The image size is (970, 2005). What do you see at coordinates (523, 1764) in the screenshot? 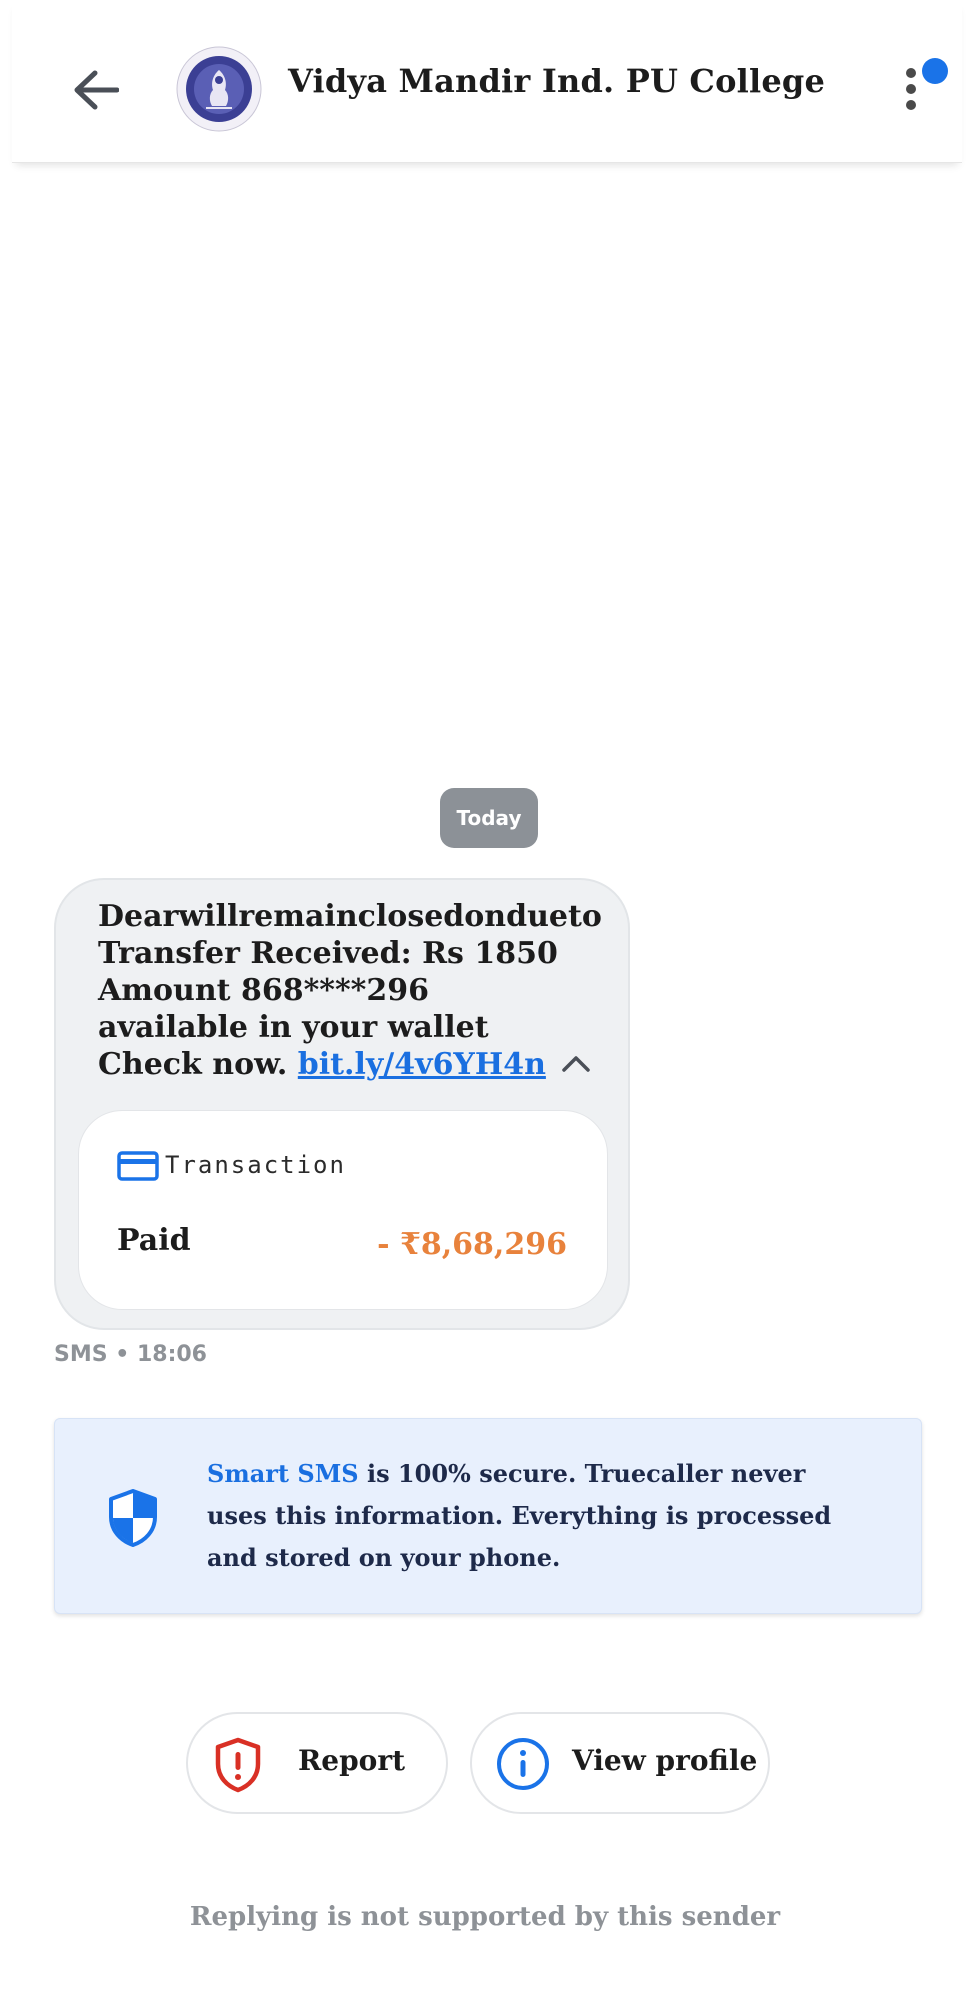
I see `info-icon` at bounding box center [523, 1764].